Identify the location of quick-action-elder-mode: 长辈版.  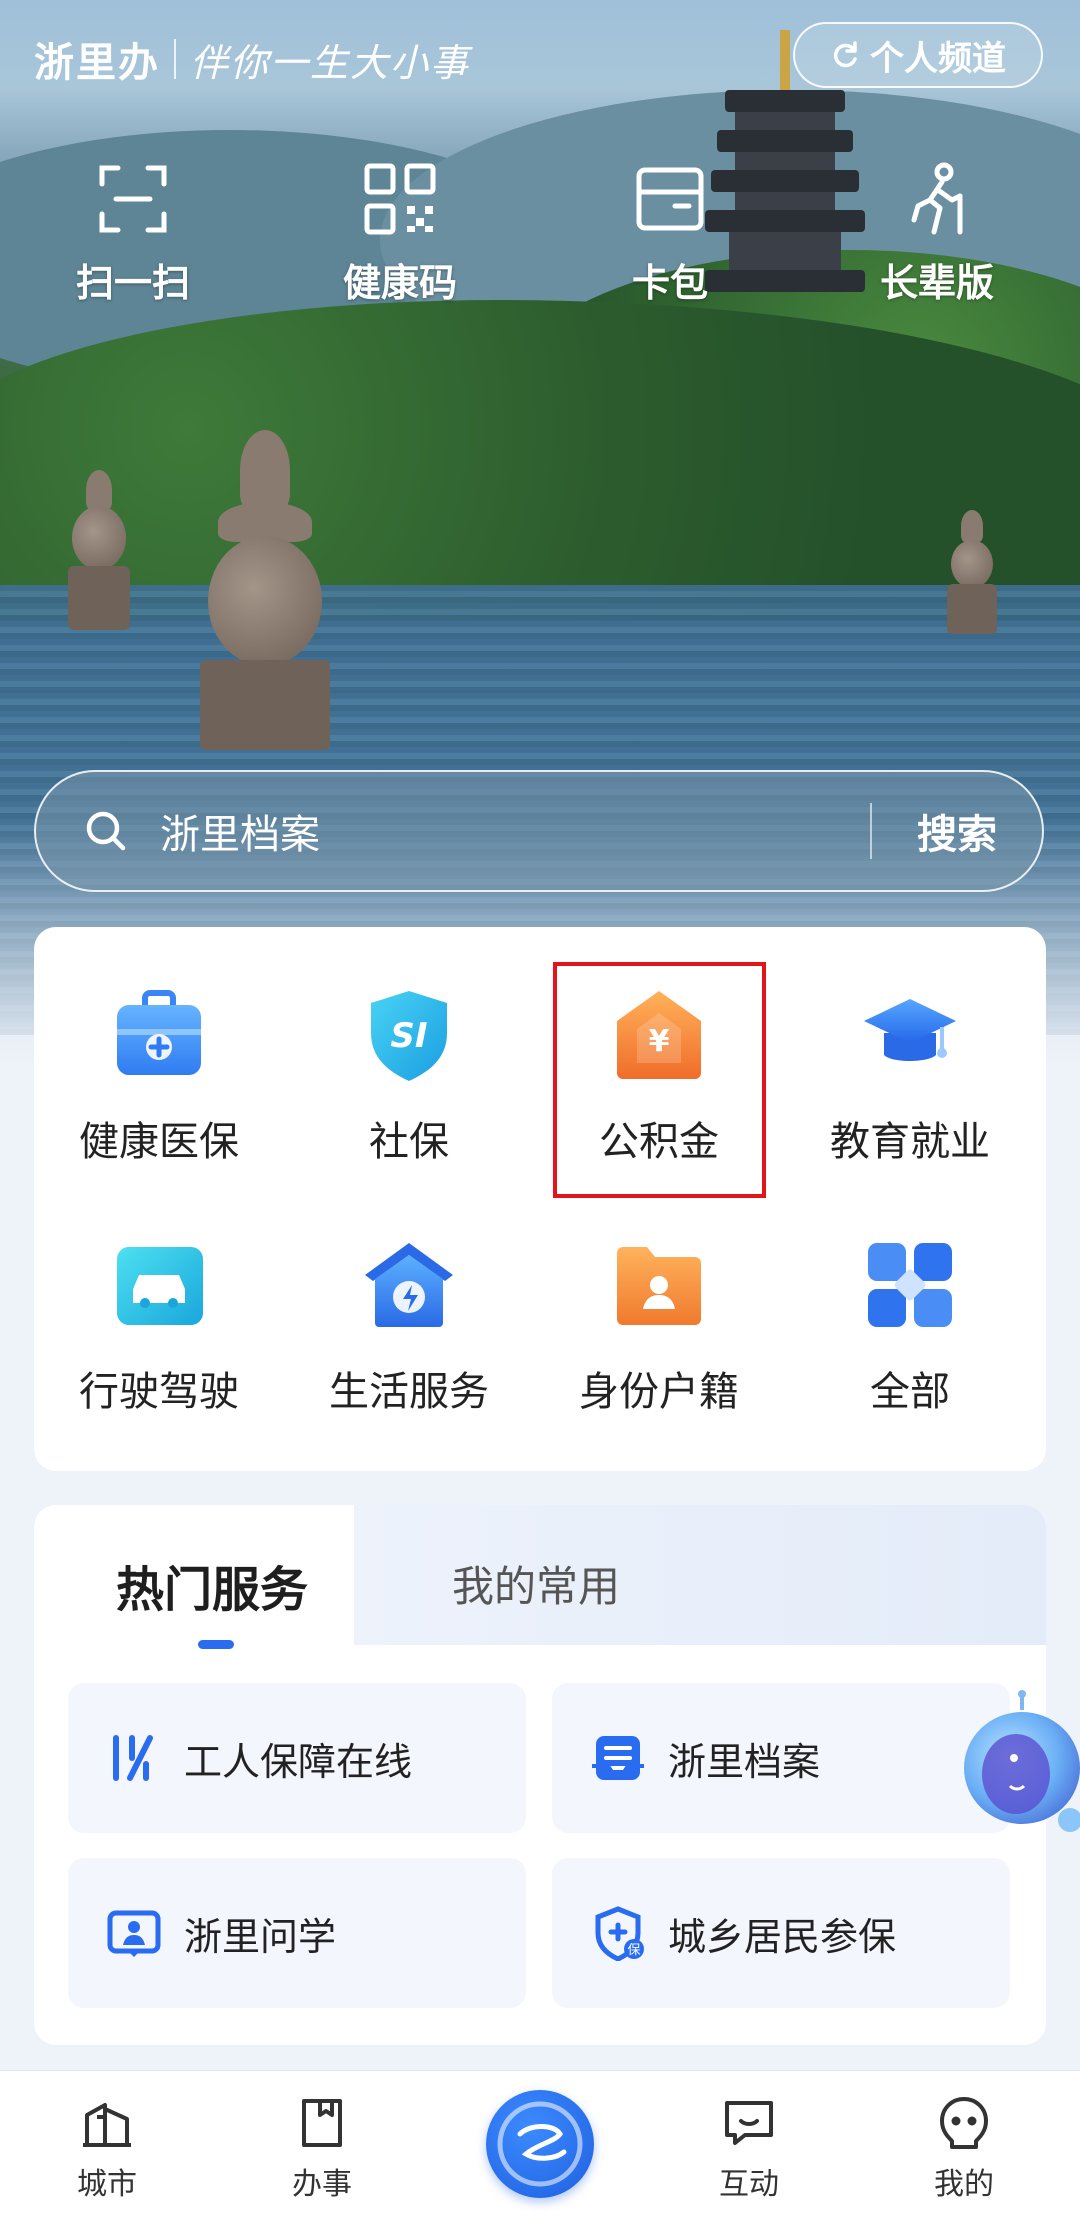
(937, 233).